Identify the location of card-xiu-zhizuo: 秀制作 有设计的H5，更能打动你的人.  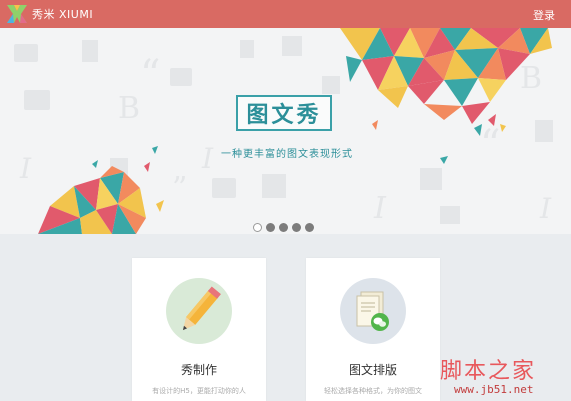
(199, 329).